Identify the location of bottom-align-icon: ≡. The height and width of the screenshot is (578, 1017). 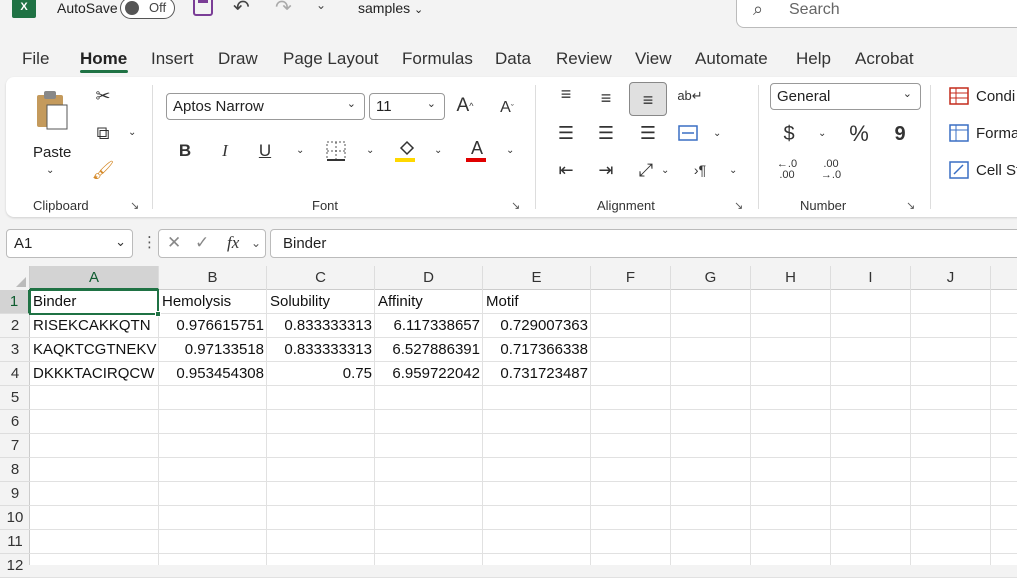
(648, 100).